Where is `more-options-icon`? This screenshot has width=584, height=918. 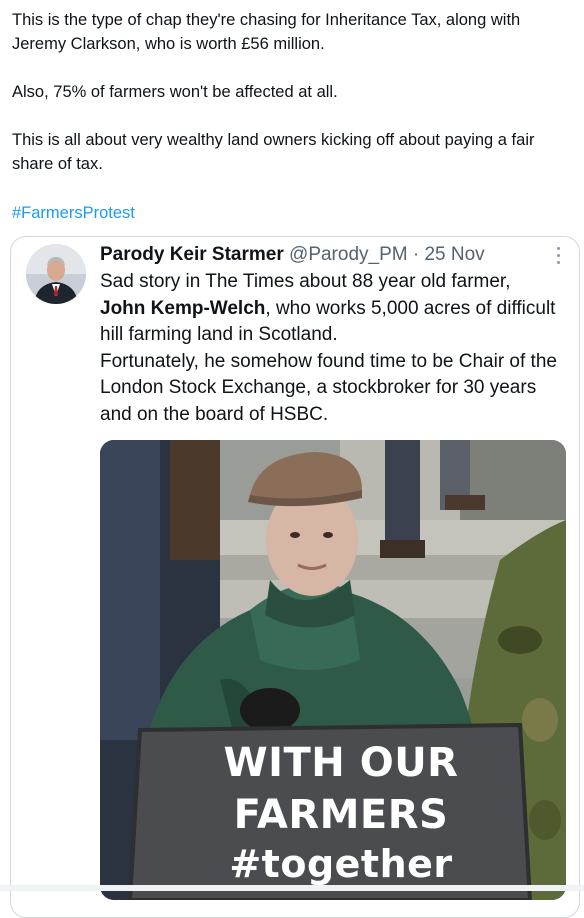
more-options-icon is located at coordinates (558, 257).